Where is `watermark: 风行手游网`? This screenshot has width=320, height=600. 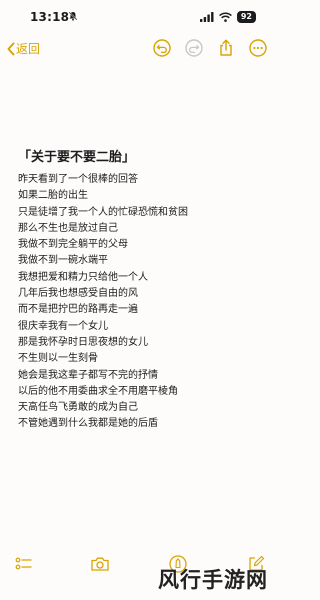
watermark: 风行手游网 is located at coordinates (213, 580).